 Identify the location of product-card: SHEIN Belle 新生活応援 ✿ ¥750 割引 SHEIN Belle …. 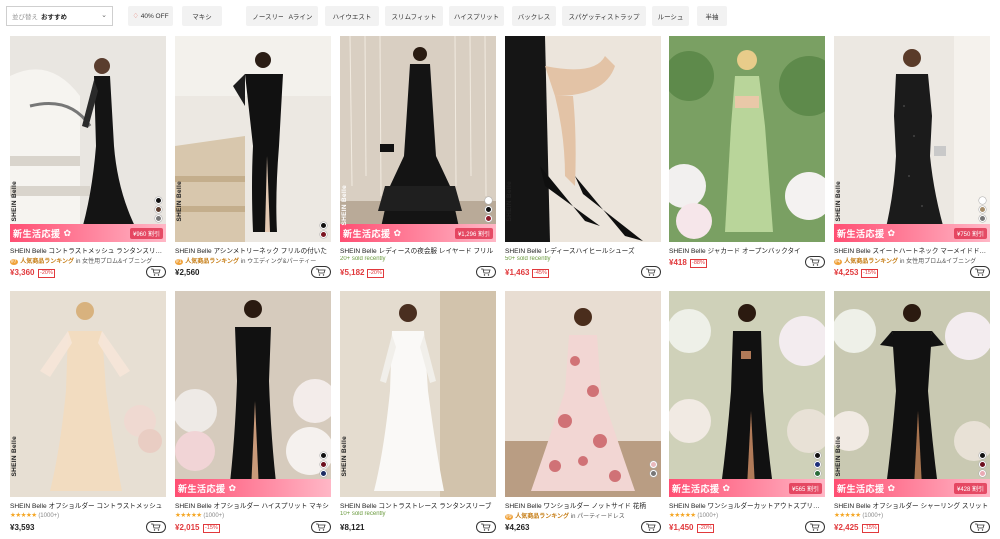
(912, 161).